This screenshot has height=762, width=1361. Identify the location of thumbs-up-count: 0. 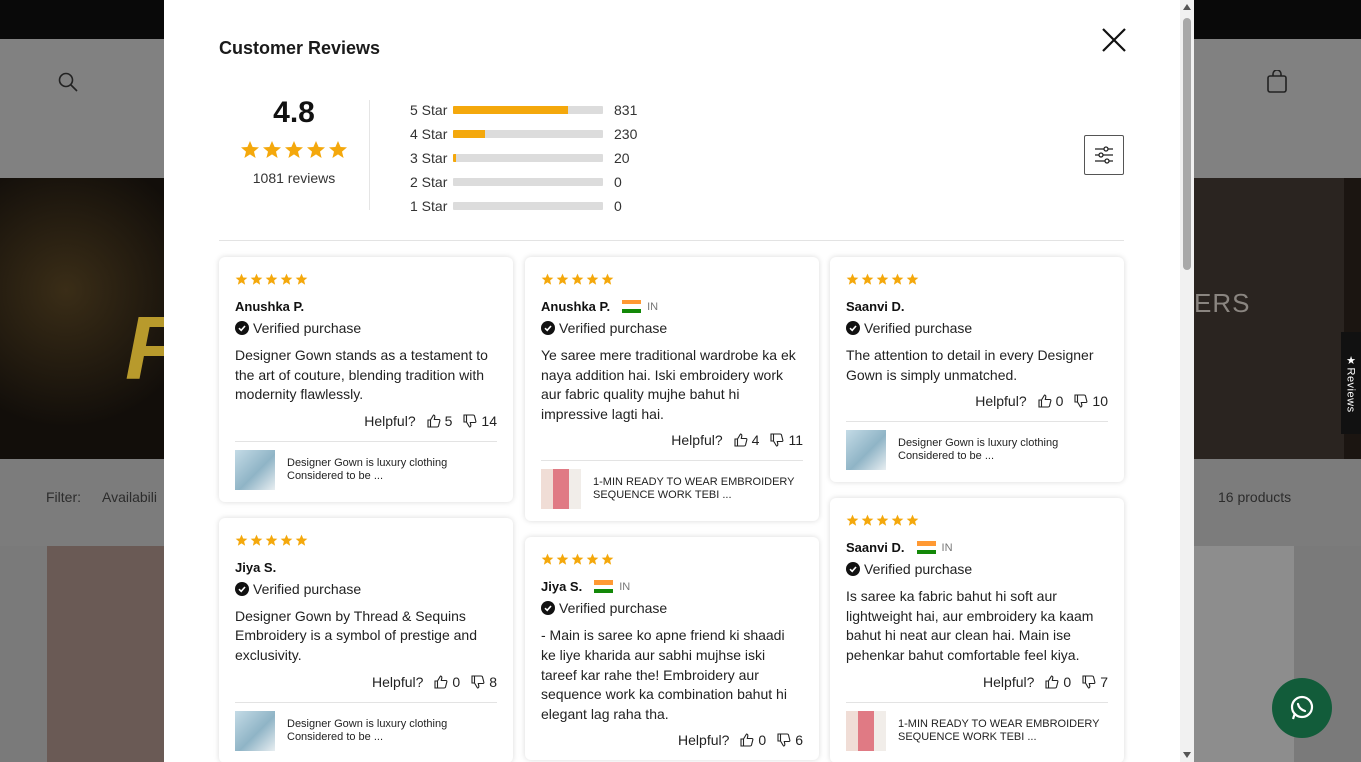
(456, 681).